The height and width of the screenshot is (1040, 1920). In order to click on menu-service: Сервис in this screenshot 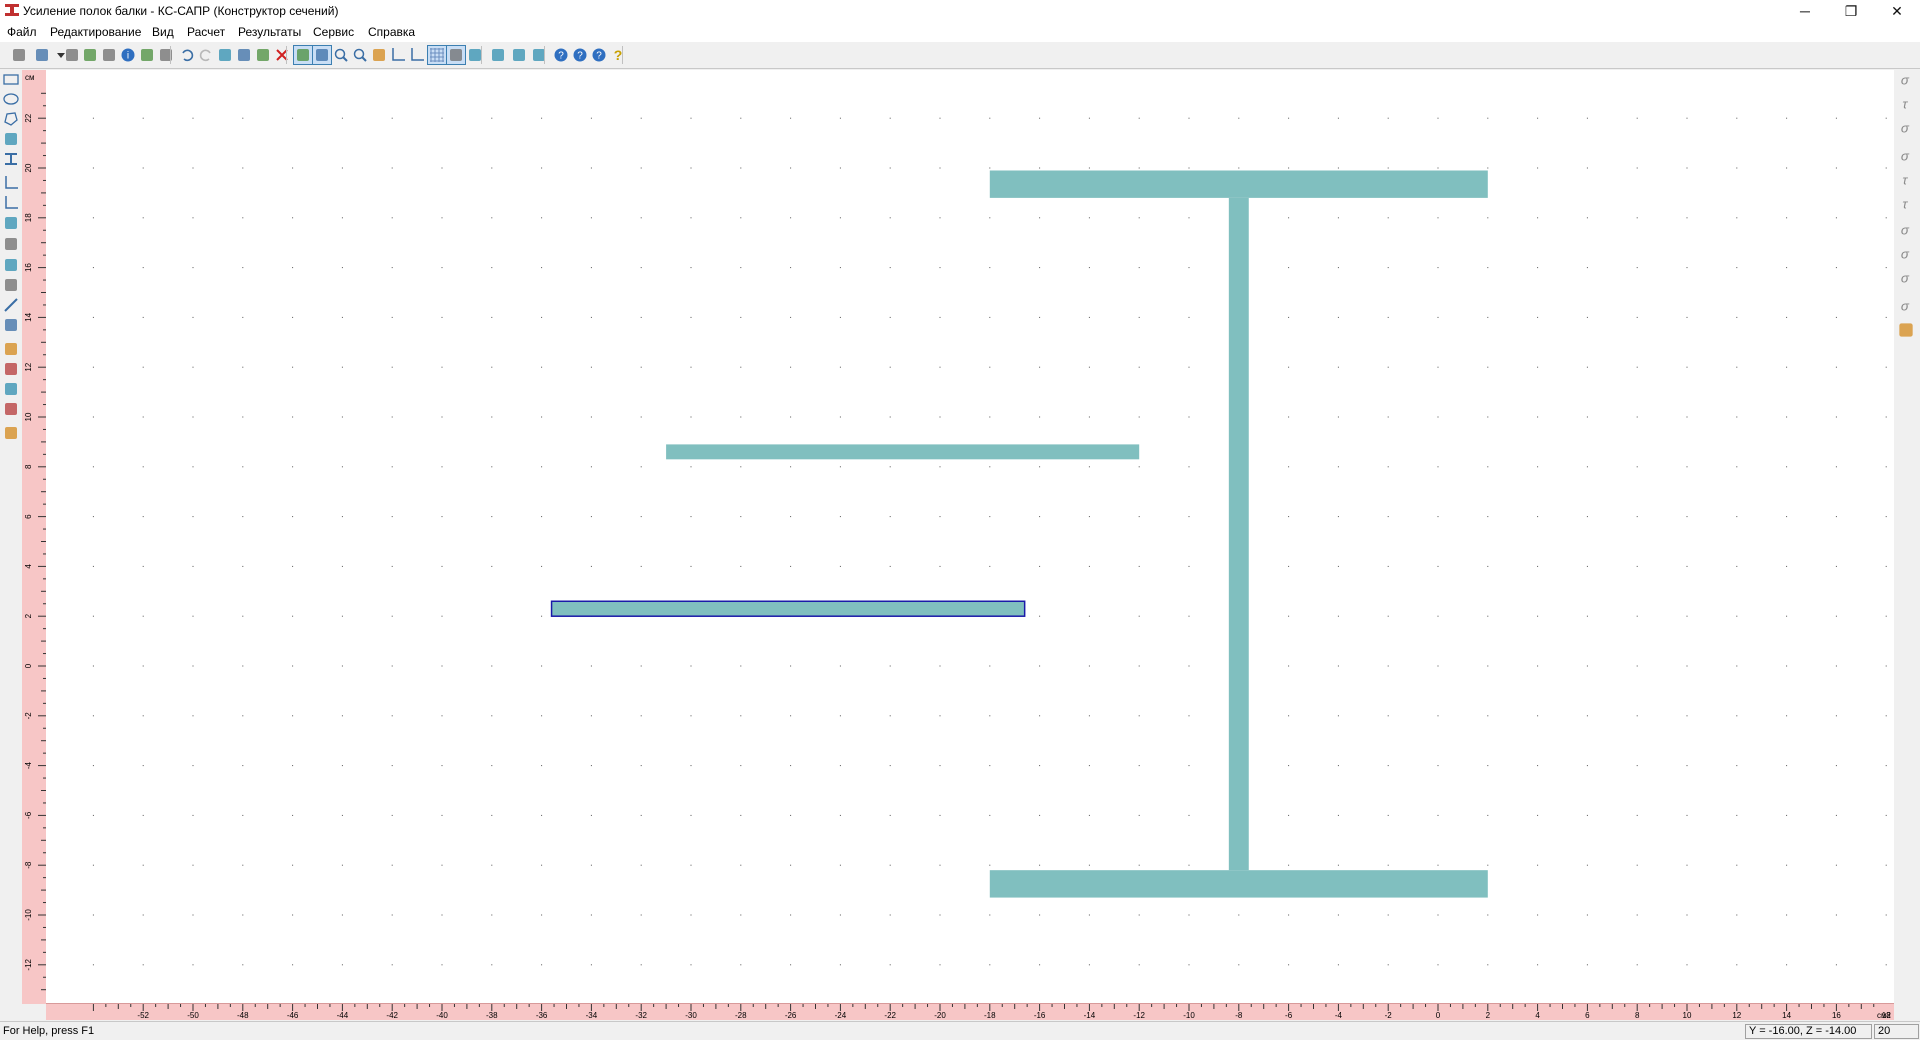, I will do `click(333, 32)`.